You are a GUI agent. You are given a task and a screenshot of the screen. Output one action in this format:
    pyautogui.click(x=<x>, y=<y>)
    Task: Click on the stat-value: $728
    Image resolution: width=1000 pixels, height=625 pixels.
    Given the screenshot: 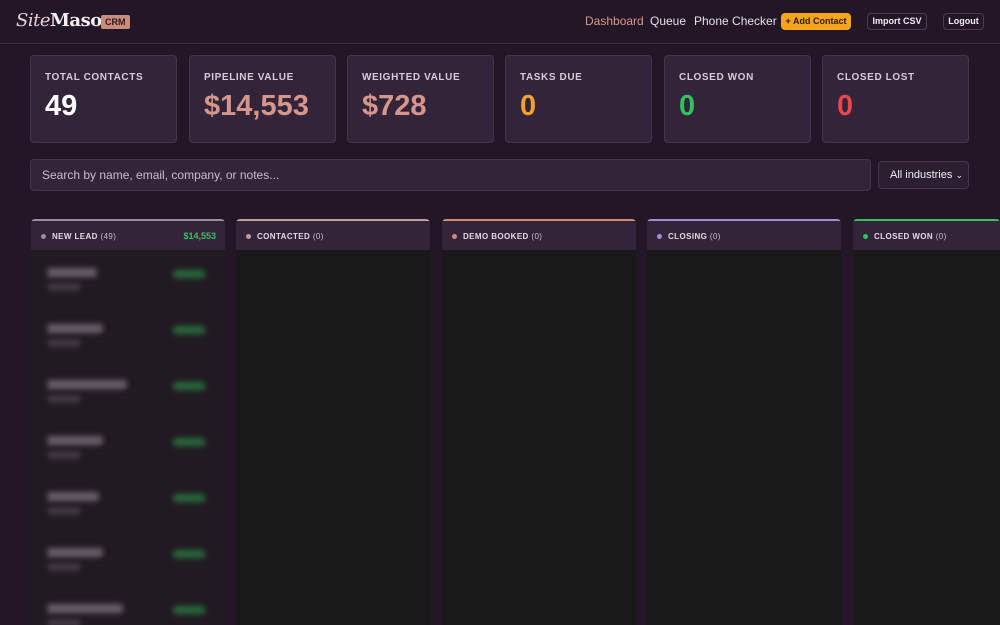 What is the action you would take?
    pyautogui.click(x=394, y=106)
    